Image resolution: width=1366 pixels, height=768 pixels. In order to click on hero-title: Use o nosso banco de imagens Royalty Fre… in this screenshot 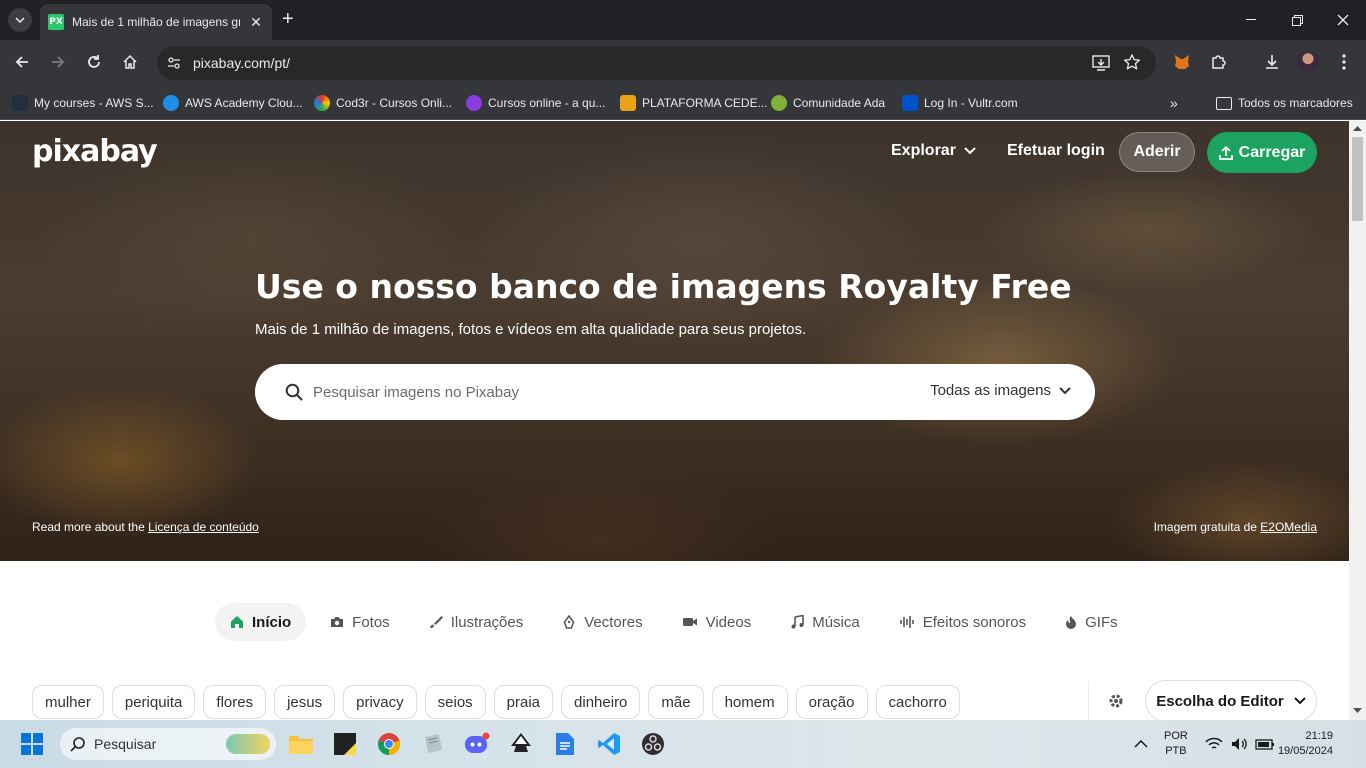, I will do `click(663, 286)`.